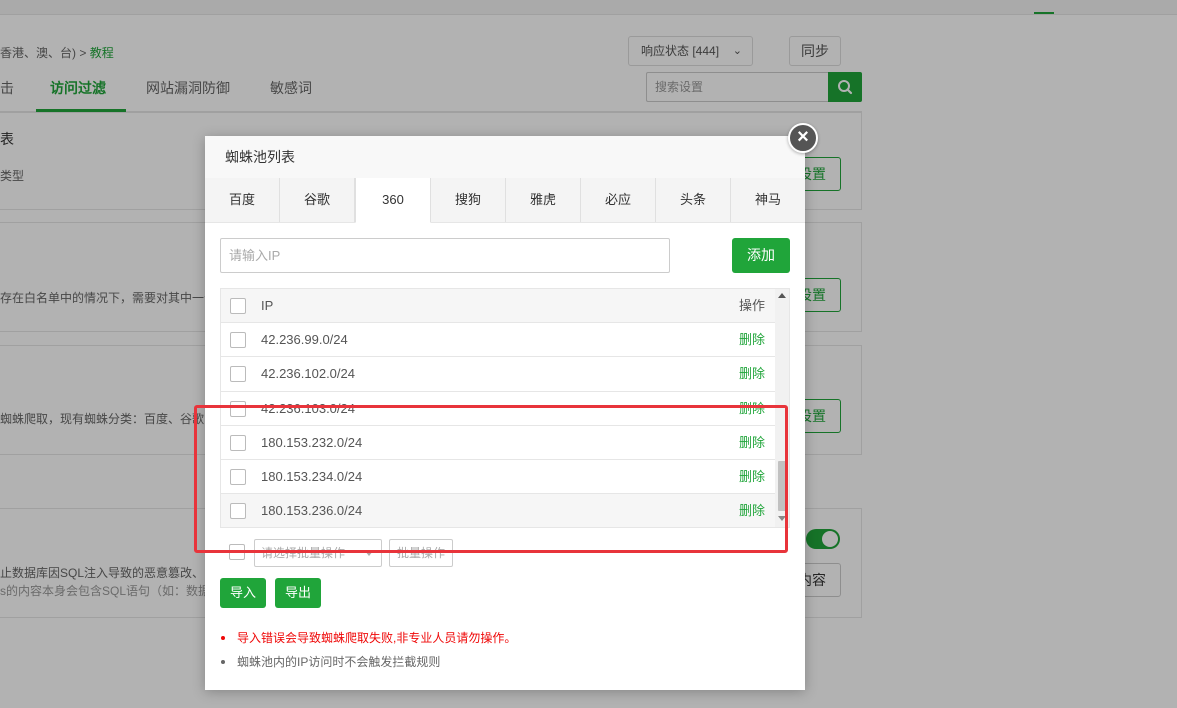 This screenshot has width=1177, height=708. I want to click on batch-operation-select: 请选择批量操作, so click(318, 553).